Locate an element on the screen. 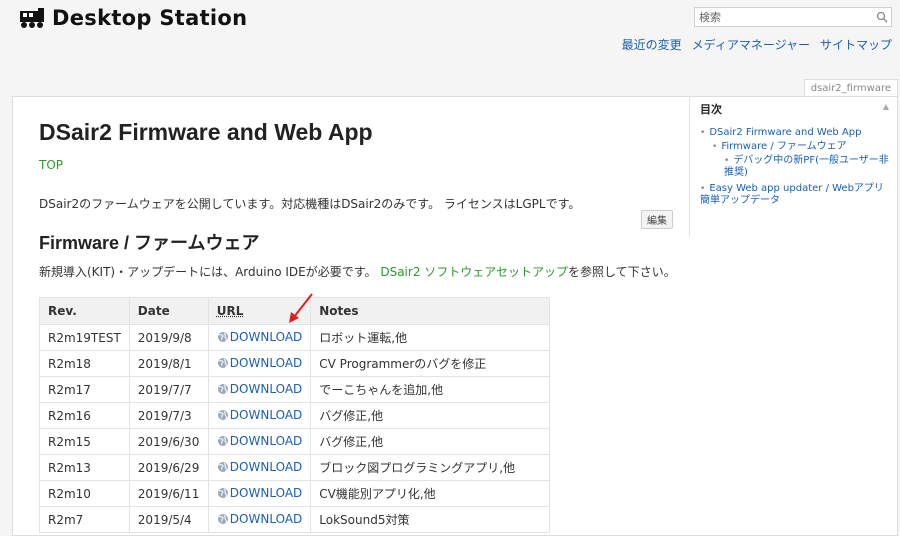 Image resolution: width=900 pixels, height=536 pixels. column-header-date: Date is located at coordinates (168, 311).